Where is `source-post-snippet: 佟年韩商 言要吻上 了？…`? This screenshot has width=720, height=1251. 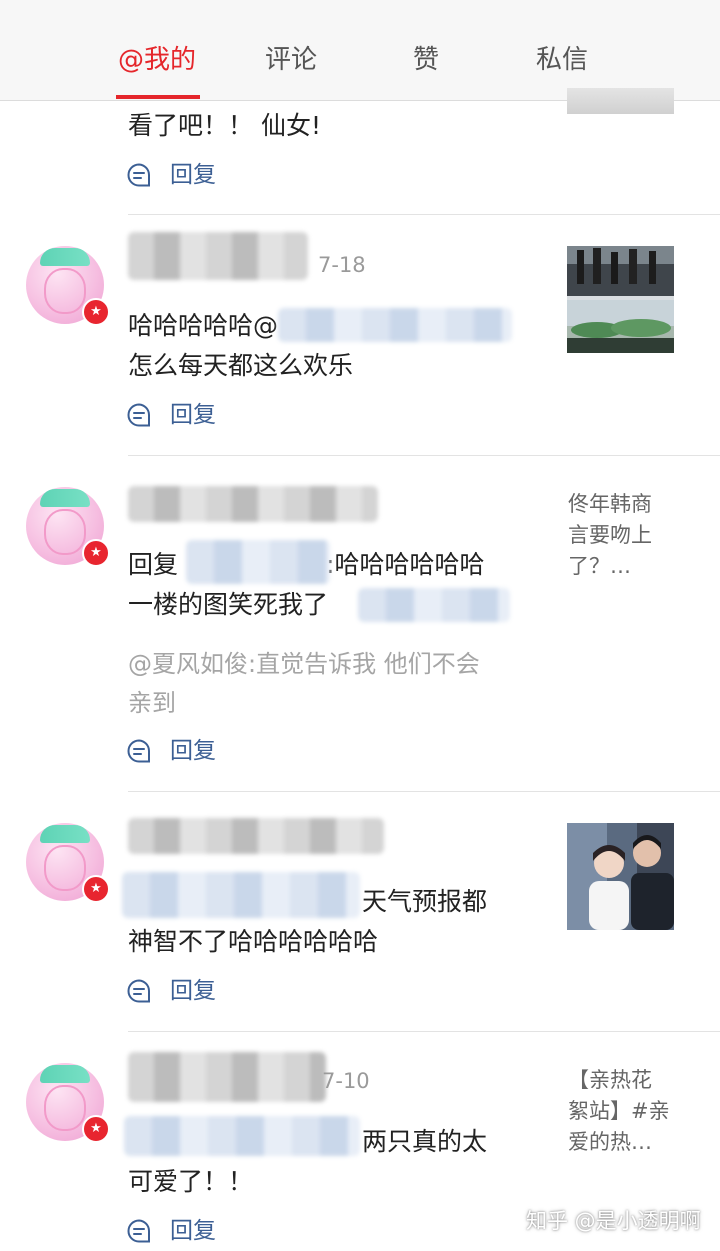
source-post-snippet: 佟年韩商 言要吻上 了？… is located at coordinates (623, 535).